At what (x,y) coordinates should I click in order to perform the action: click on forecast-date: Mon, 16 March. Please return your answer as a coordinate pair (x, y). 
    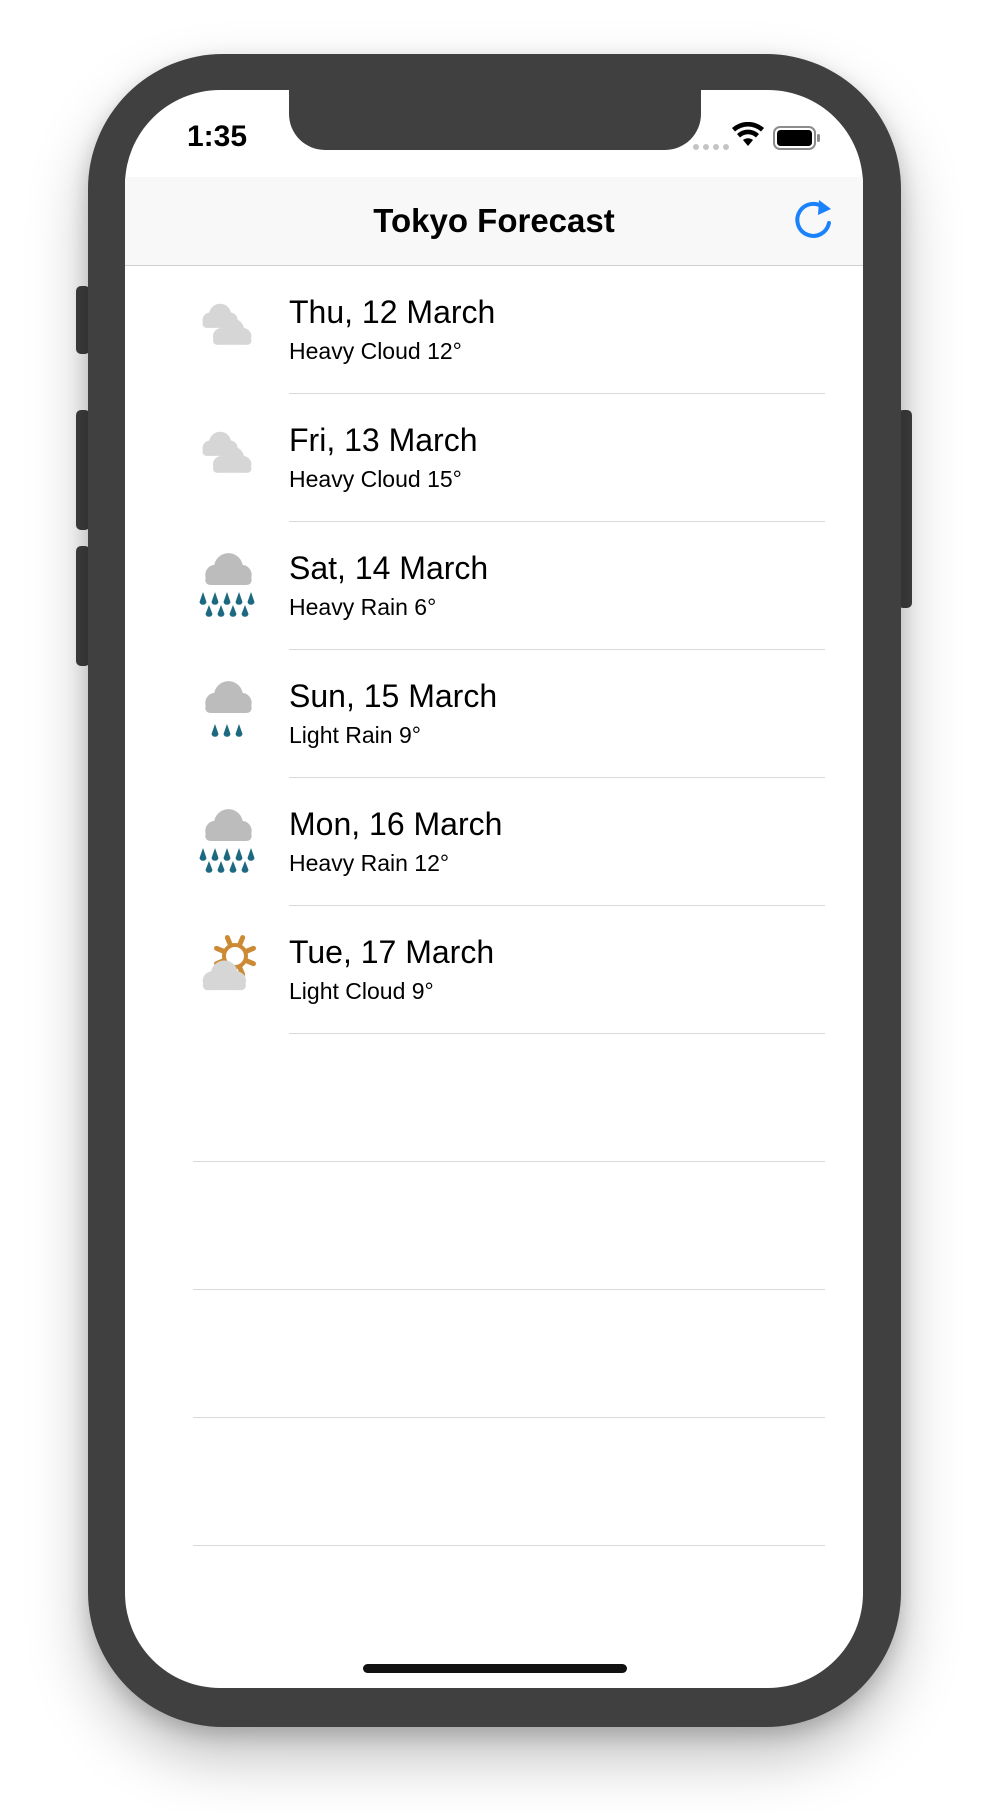
    Looking at the image, I should click on (396, 824).